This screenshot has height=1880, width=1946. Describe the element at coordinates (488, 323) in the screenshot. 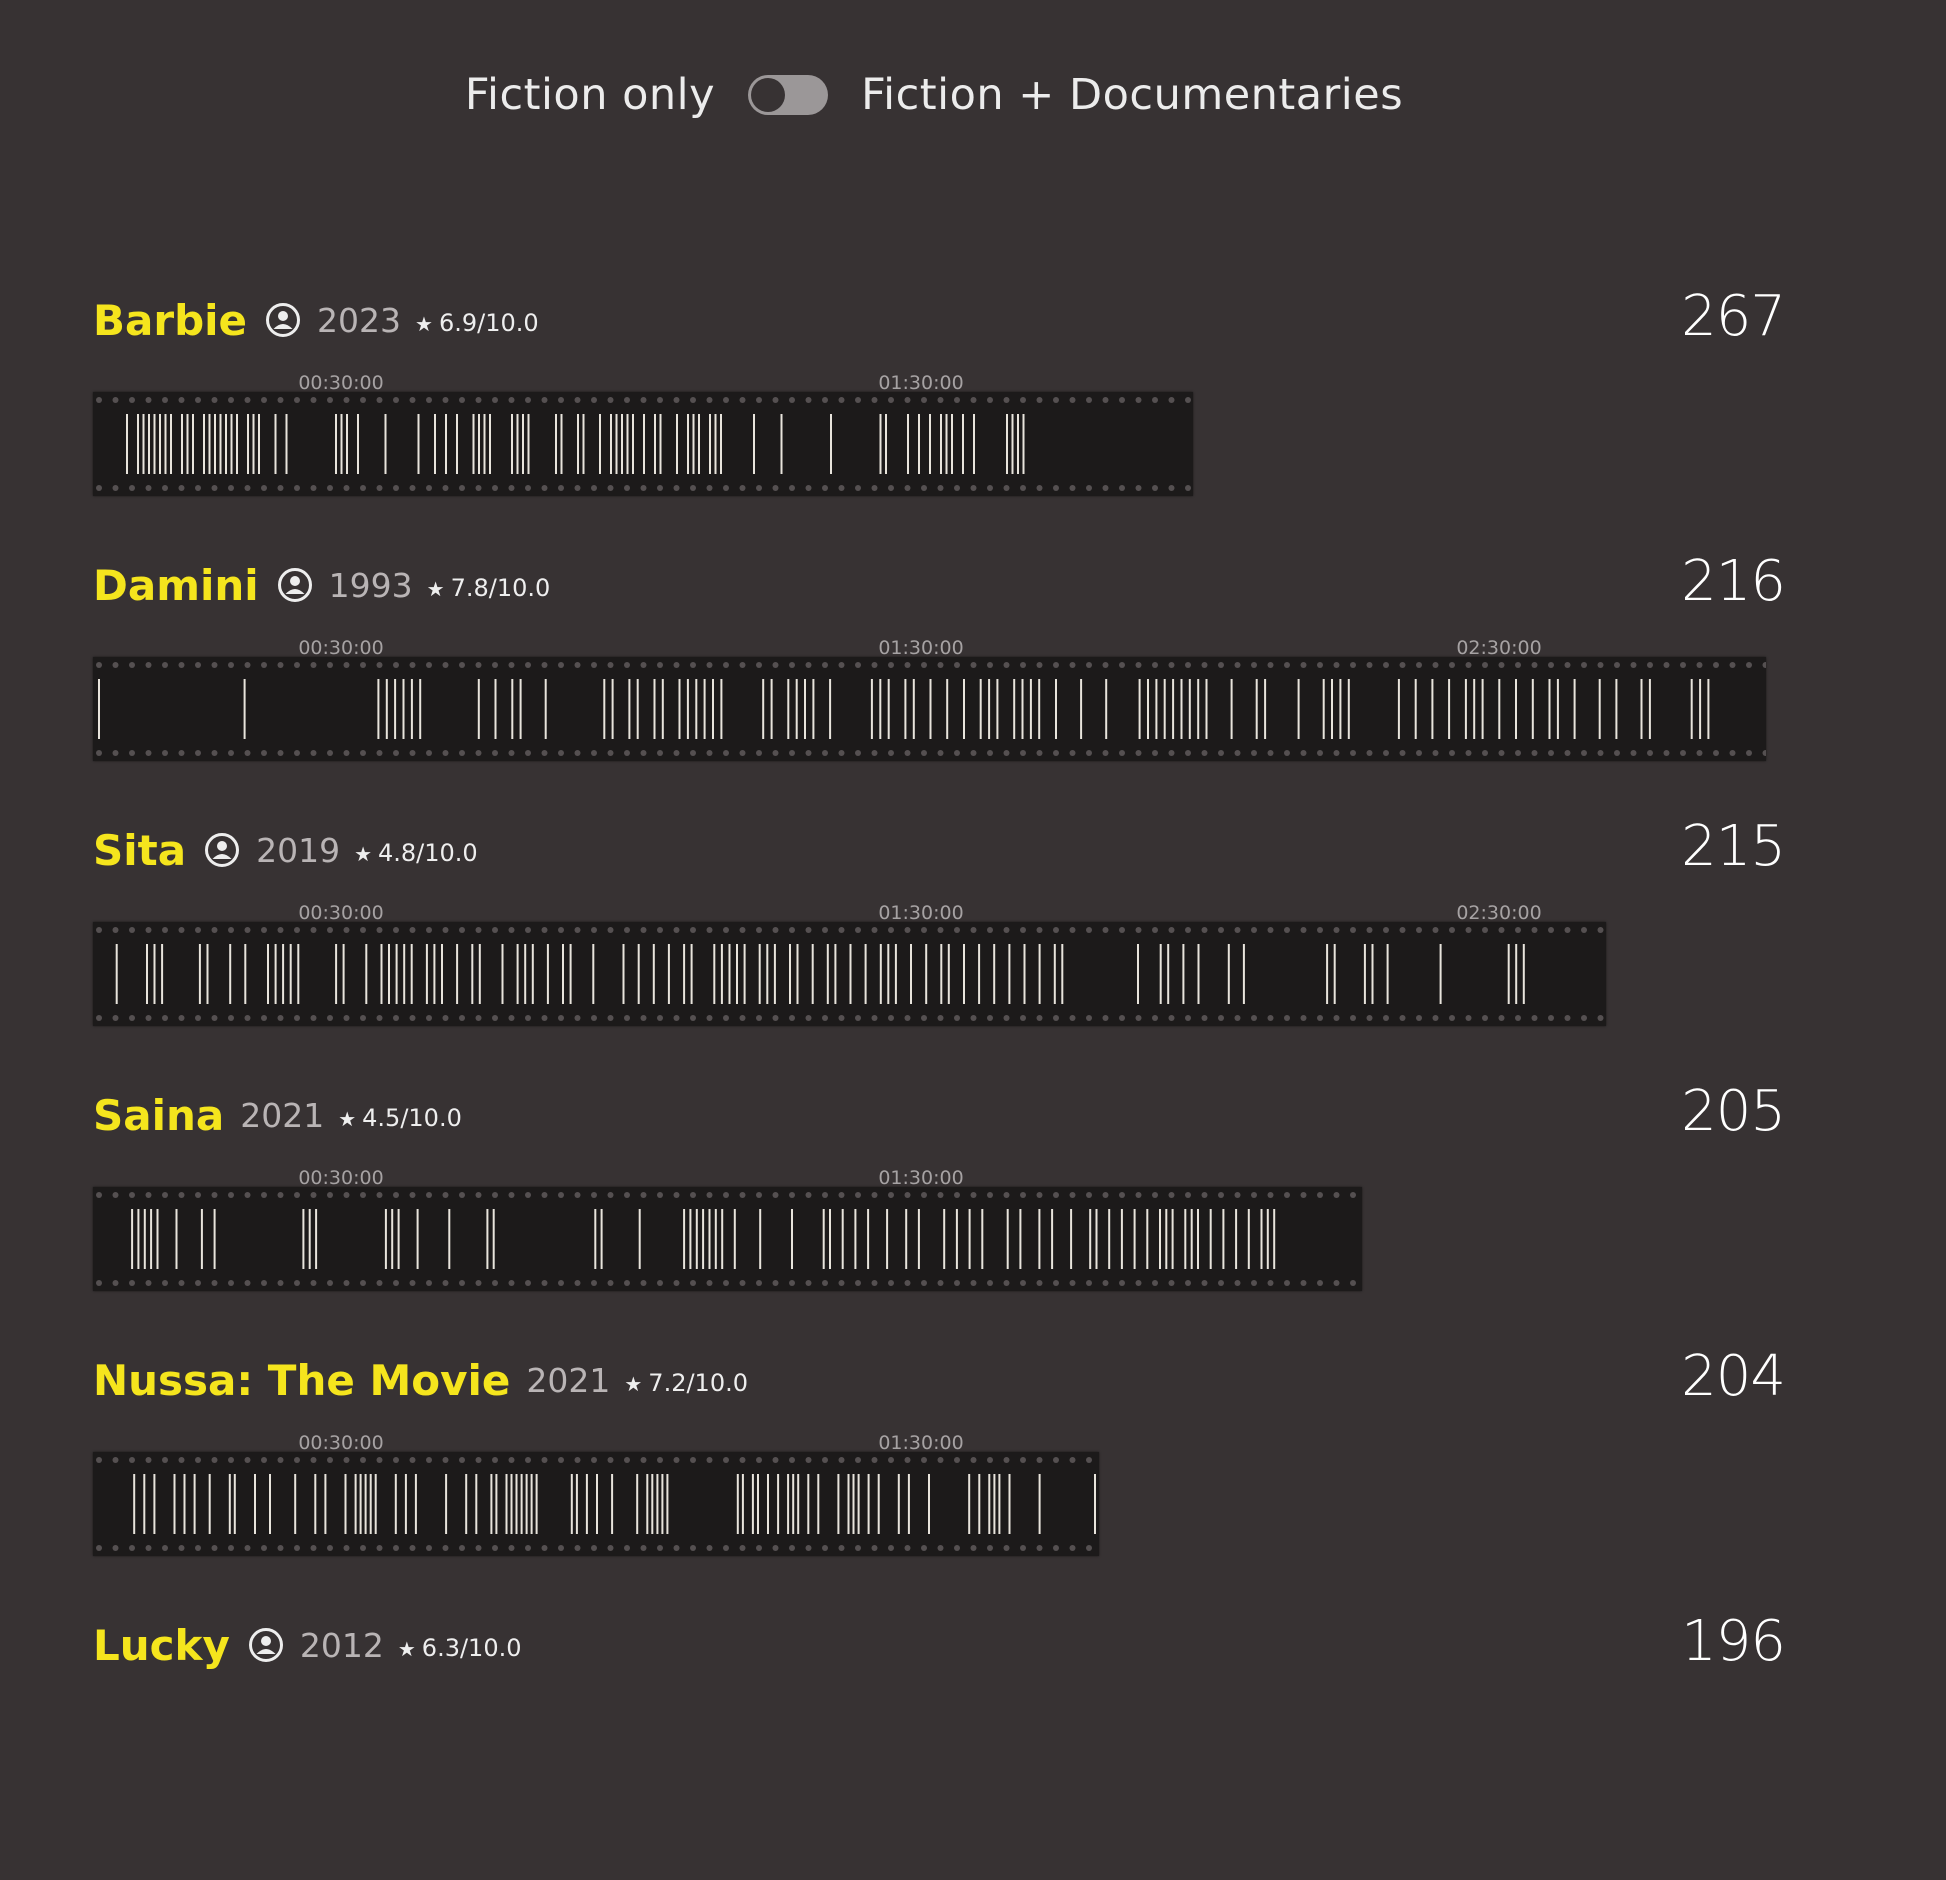

I see `rating-value: 6.9/10.0` at that location.